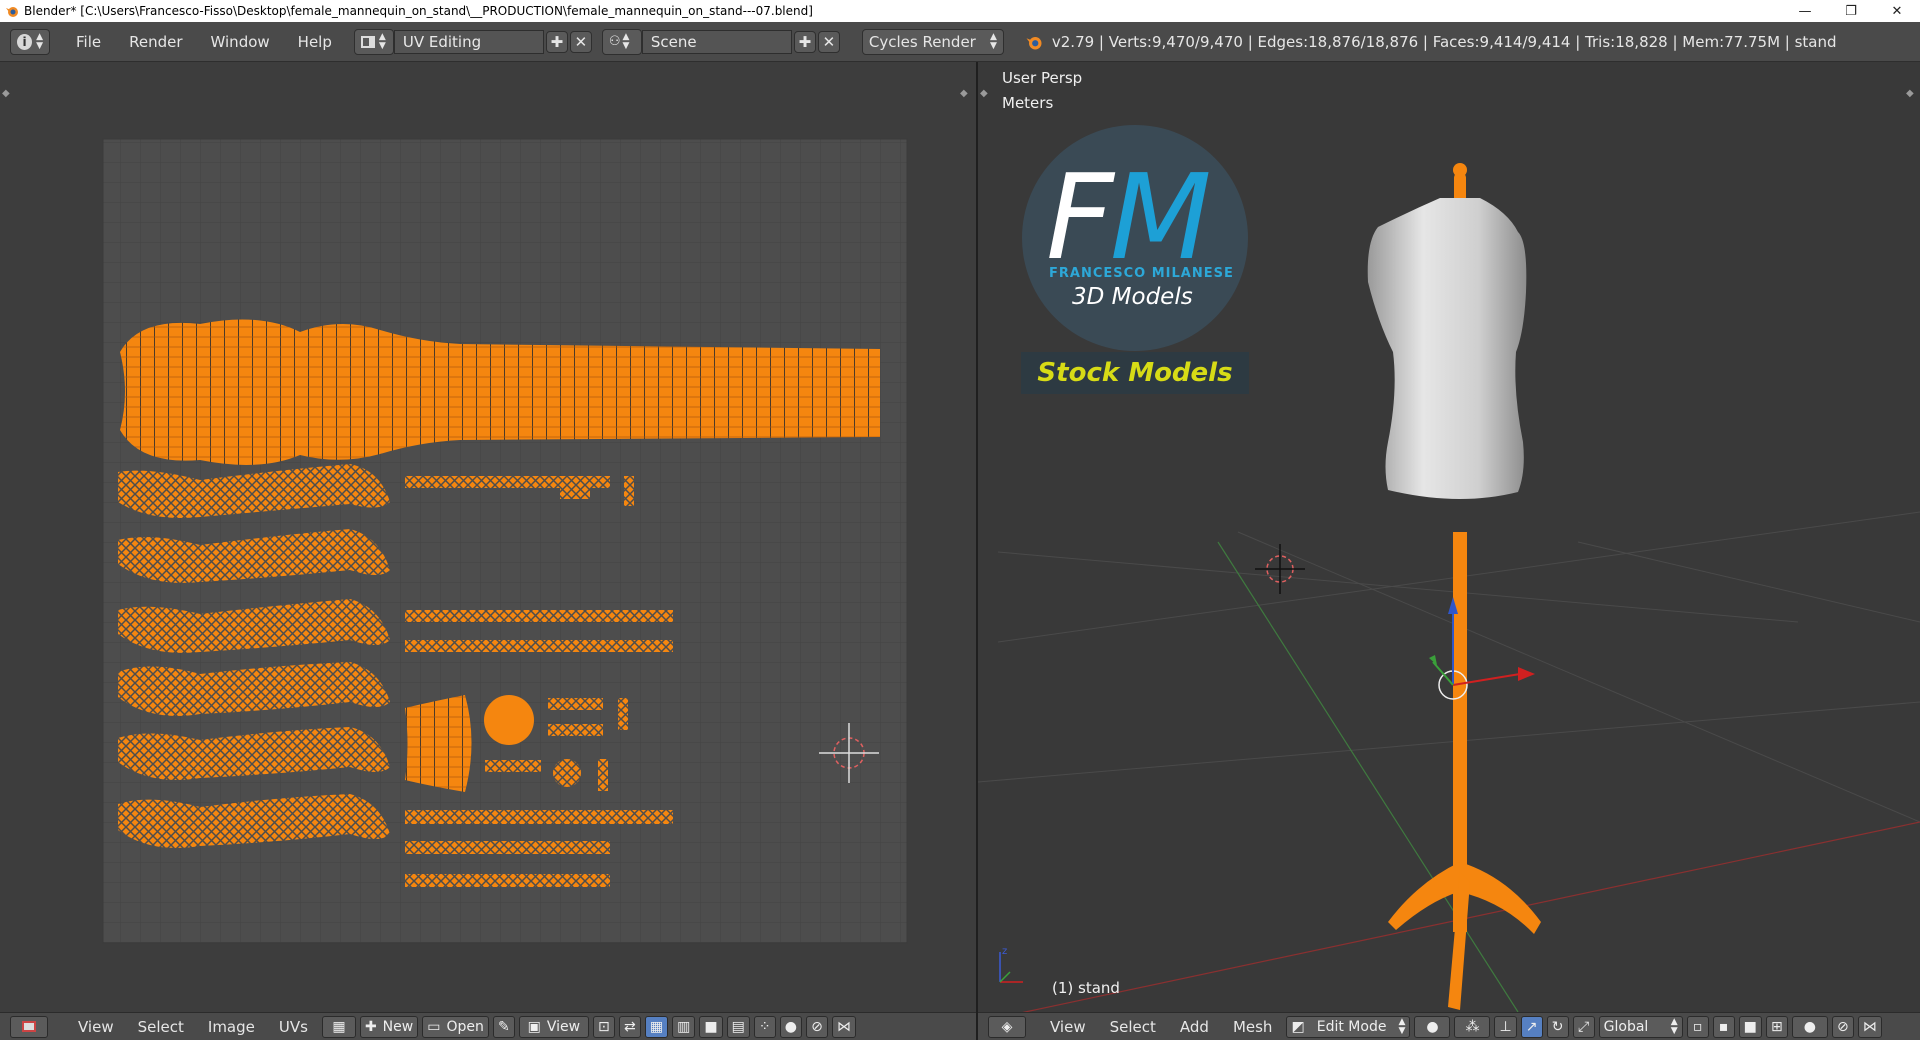 Image resolution: width=1920 pixels, height=1040 pixels. I want to click on editor-type-button: ◈, so click(1007, 1026).